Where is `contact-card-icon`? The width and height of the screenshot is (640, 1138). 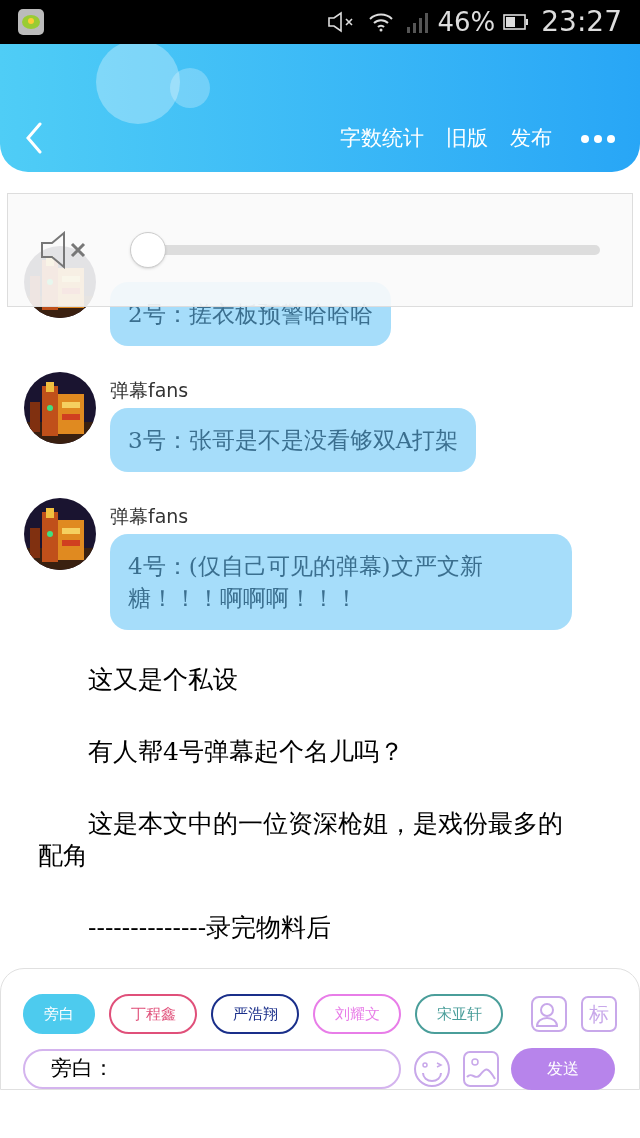 contact-card-icon is located at coordinates (549, 1014).